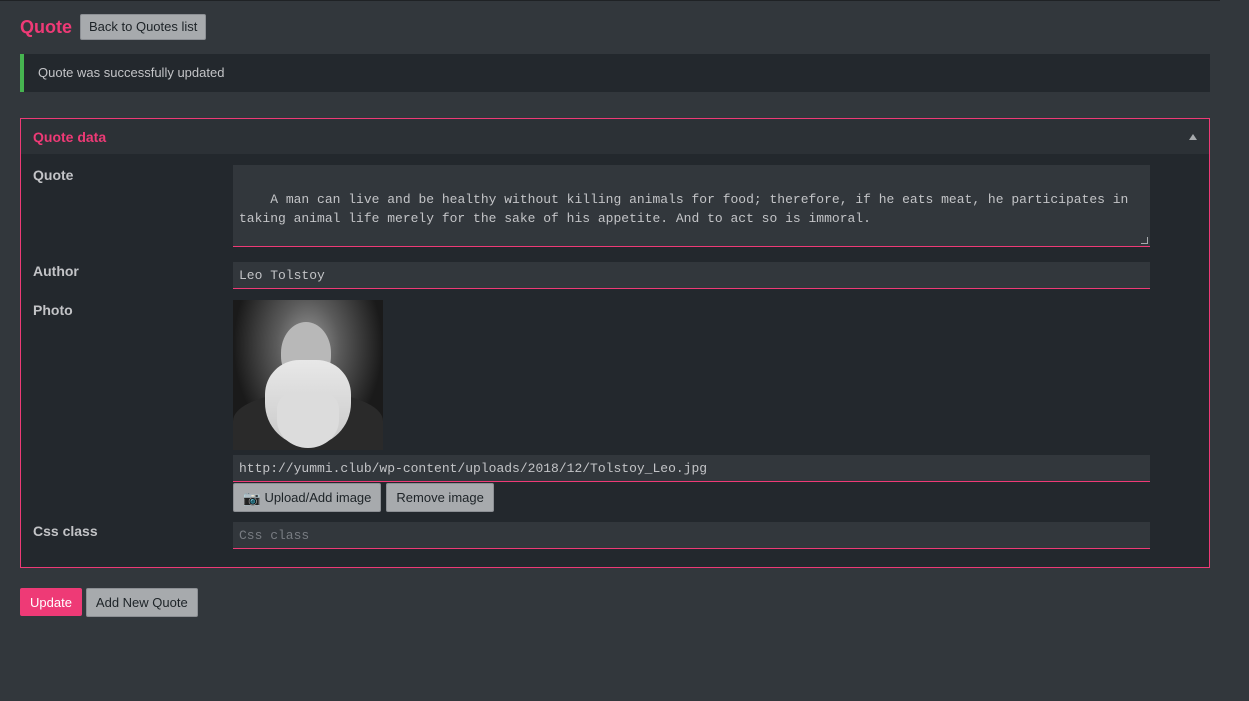  I want to click on resize-handle-icon, so click(1144, 240).